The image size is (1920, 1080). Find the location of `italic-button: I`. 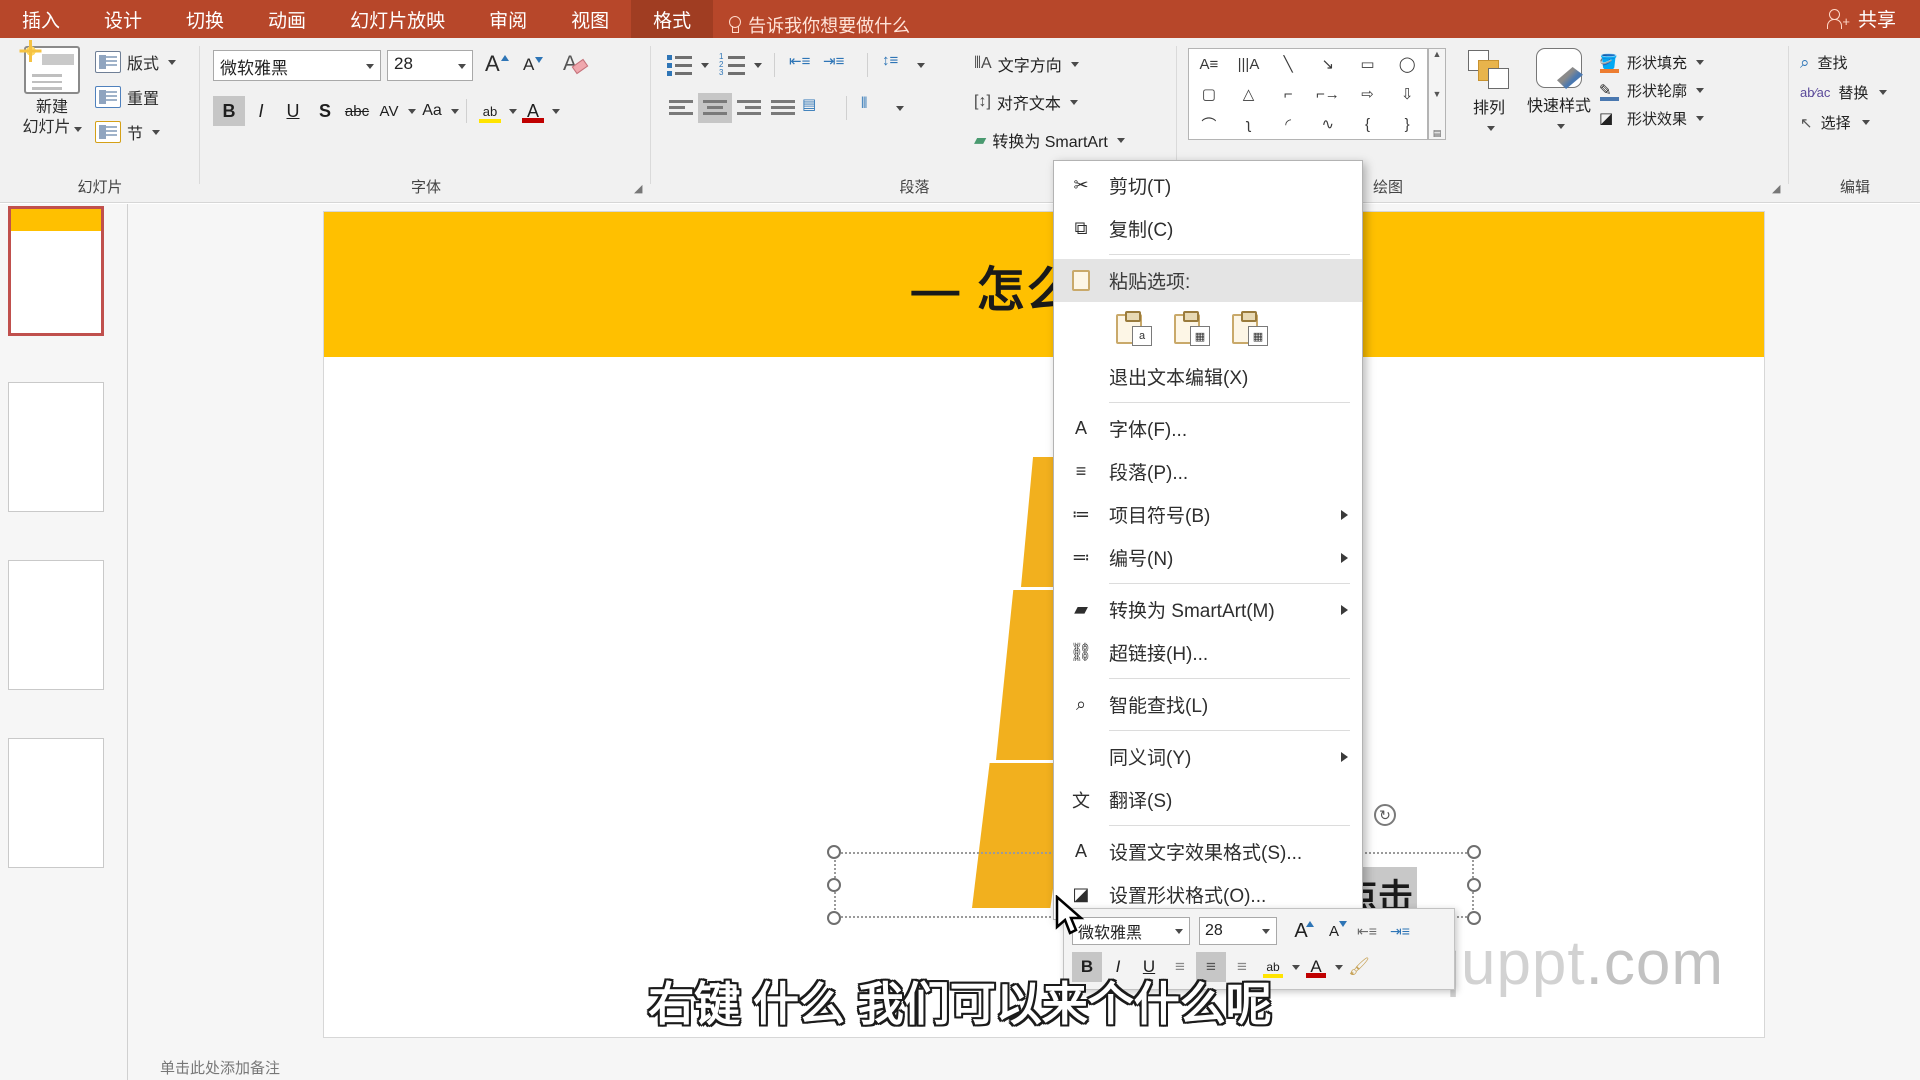

italic-button: I is located at coordinates (261, 111).